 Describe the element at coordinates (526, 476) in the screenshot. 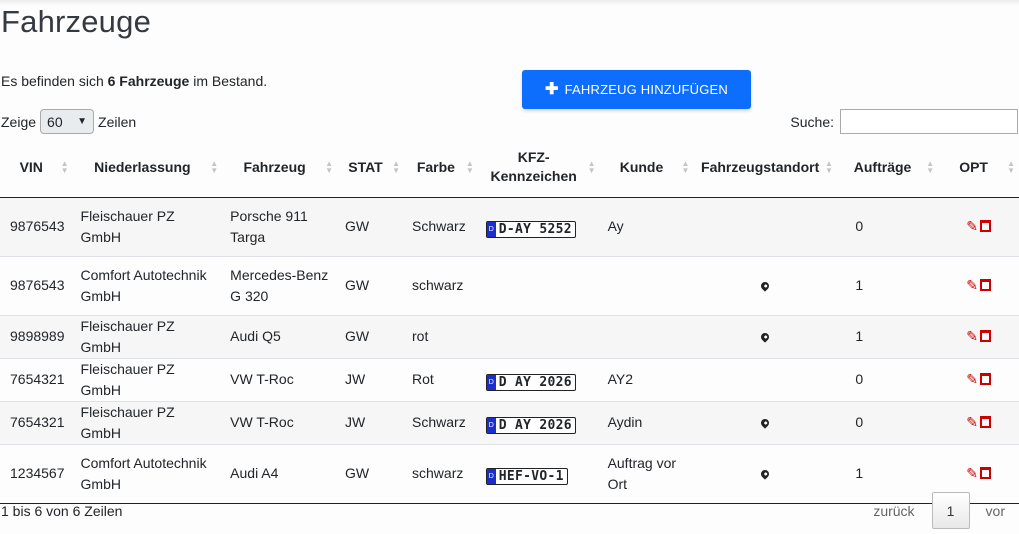

I see `license-plate: D HEF-VO-1` at that location.